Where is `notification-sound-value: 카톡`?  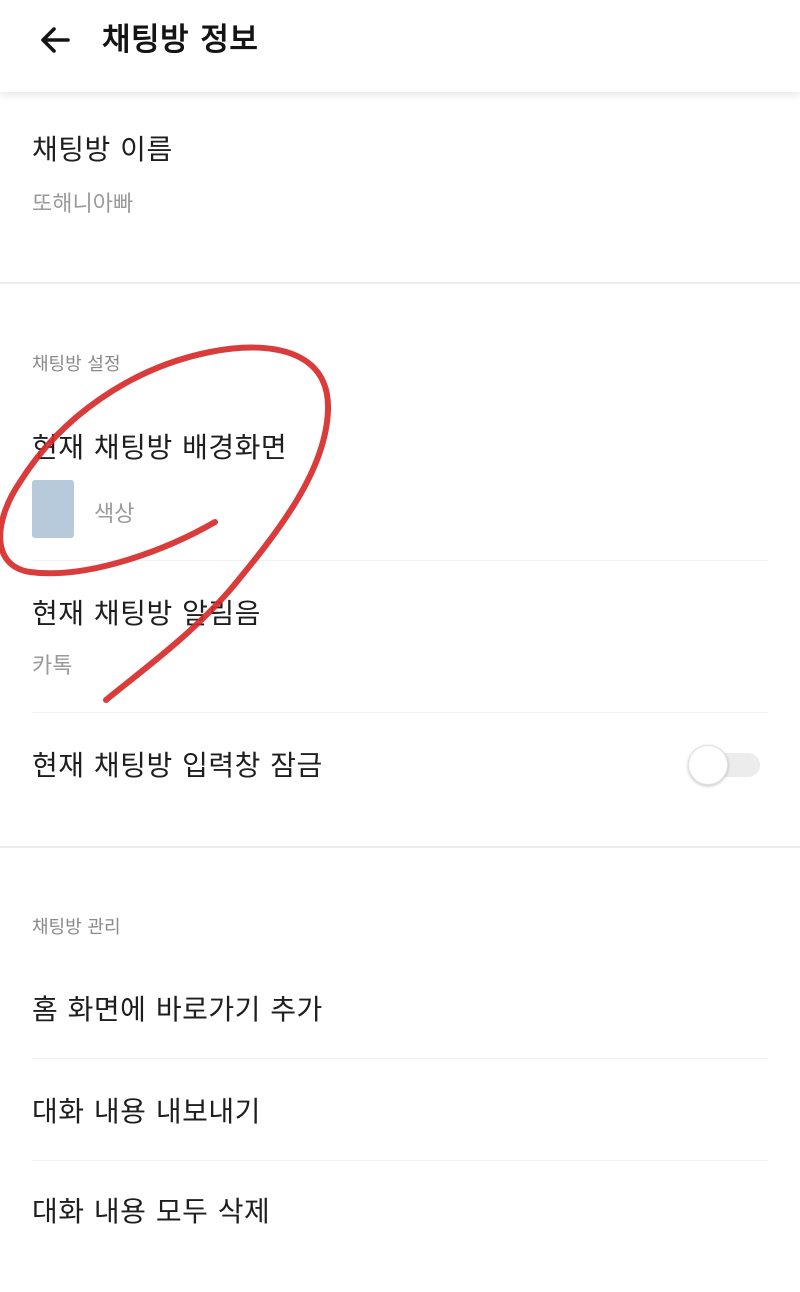 notification-sound-value: 카톡 is located at coordinates (52, 666).